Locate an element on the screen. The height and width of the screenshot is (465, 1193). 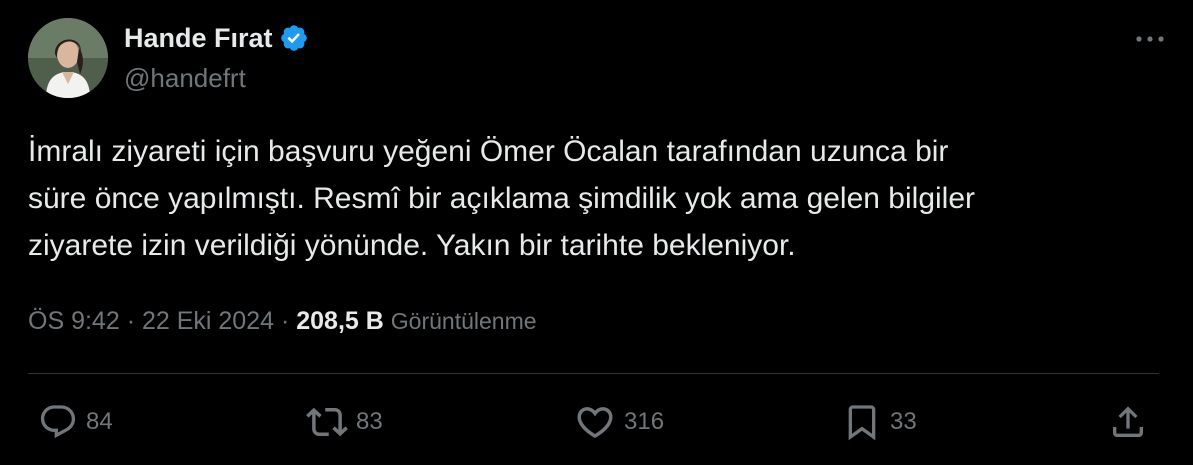
retweet-count: 83 is located at coordinates (369, 421).